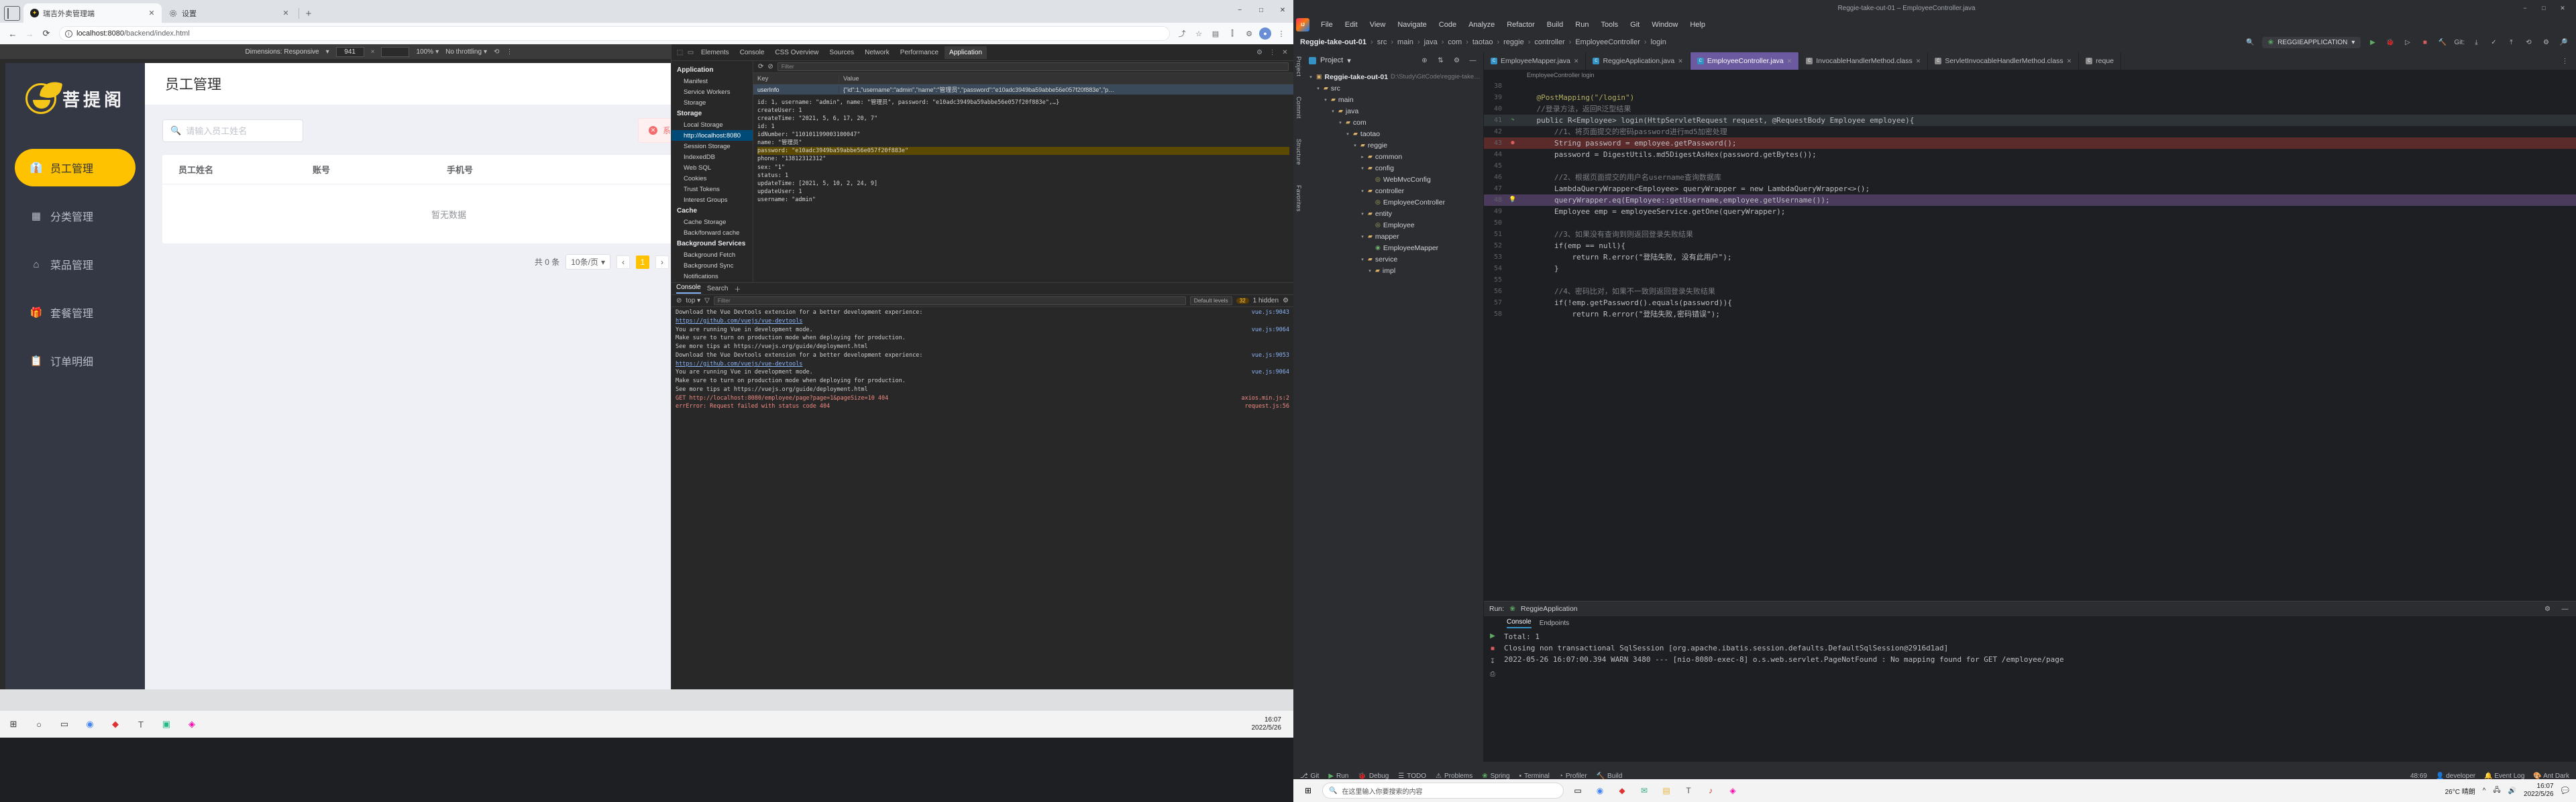  I want to click on search-input: 🔍 请输入员工姓名, so click(232, 130).